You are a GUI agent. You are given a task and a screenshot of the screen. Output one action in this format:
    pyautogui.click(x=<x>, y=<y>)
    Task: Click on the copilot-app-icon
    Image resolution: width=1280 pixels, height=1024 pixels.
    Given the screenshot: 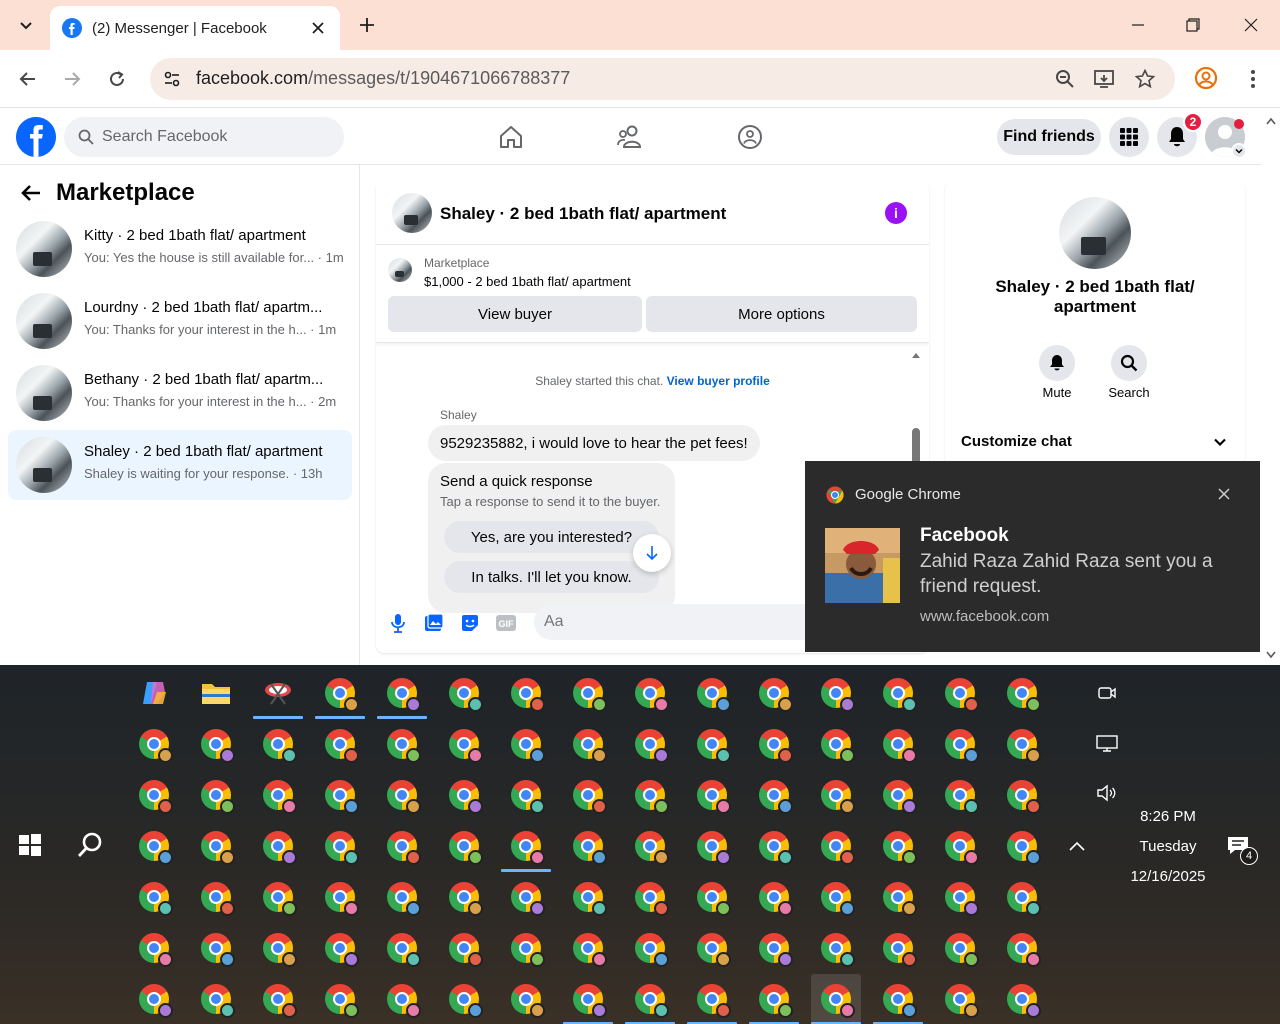 What is the action you would take?
    pyautogui.click(x=154, y=693)
    